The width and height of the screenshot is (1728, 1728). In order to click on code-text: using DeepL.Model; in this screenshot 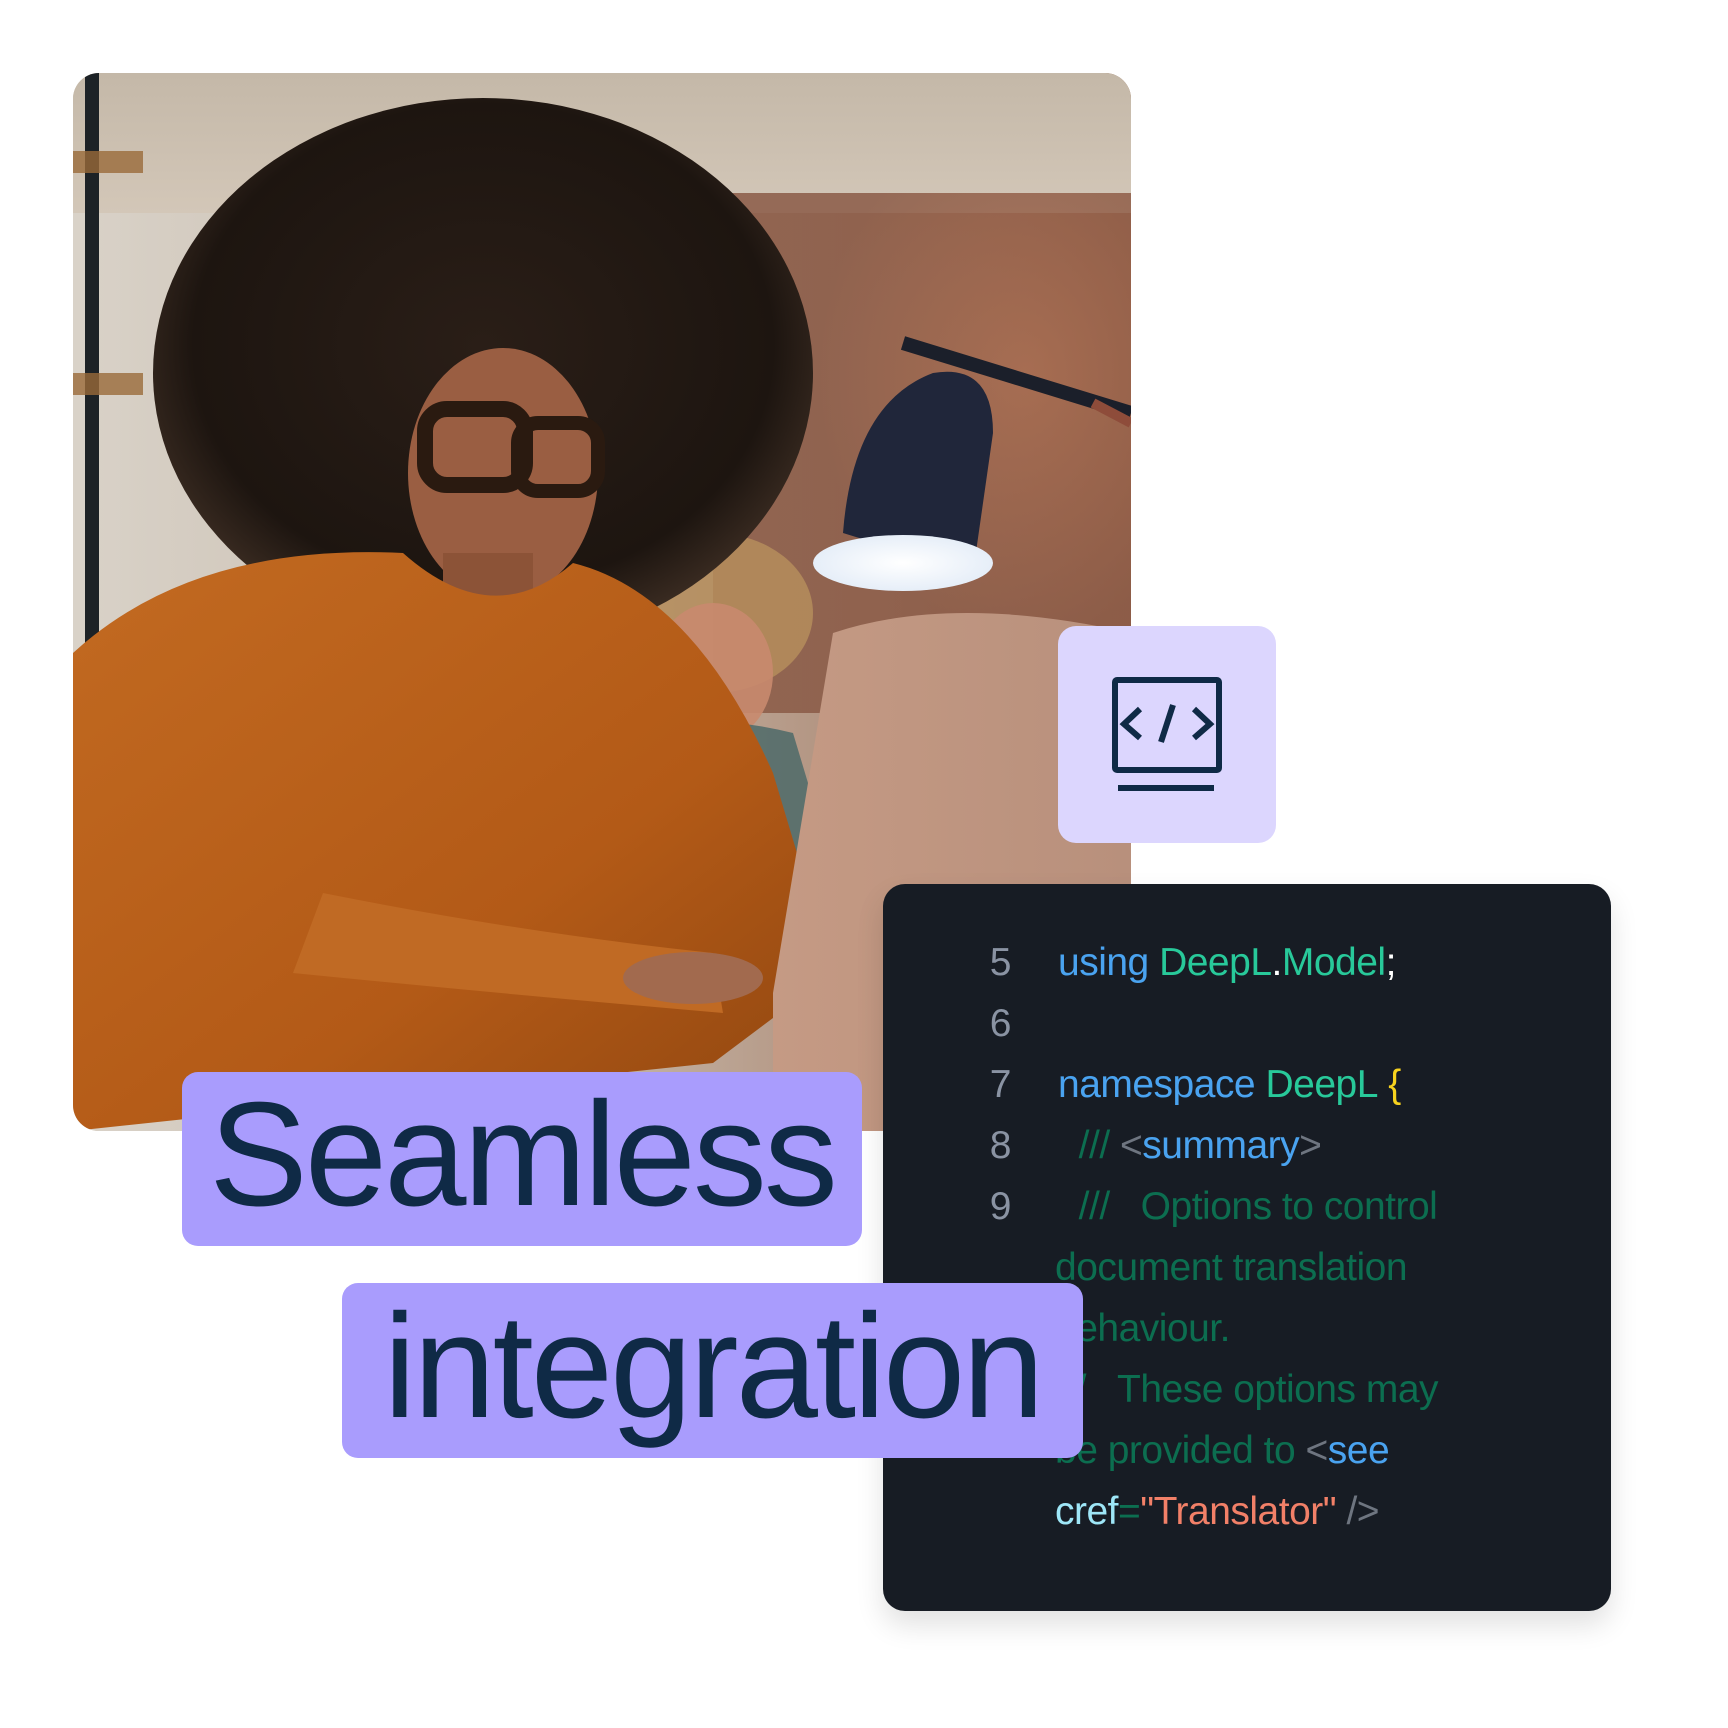, I will do `click(1227, 962)`.